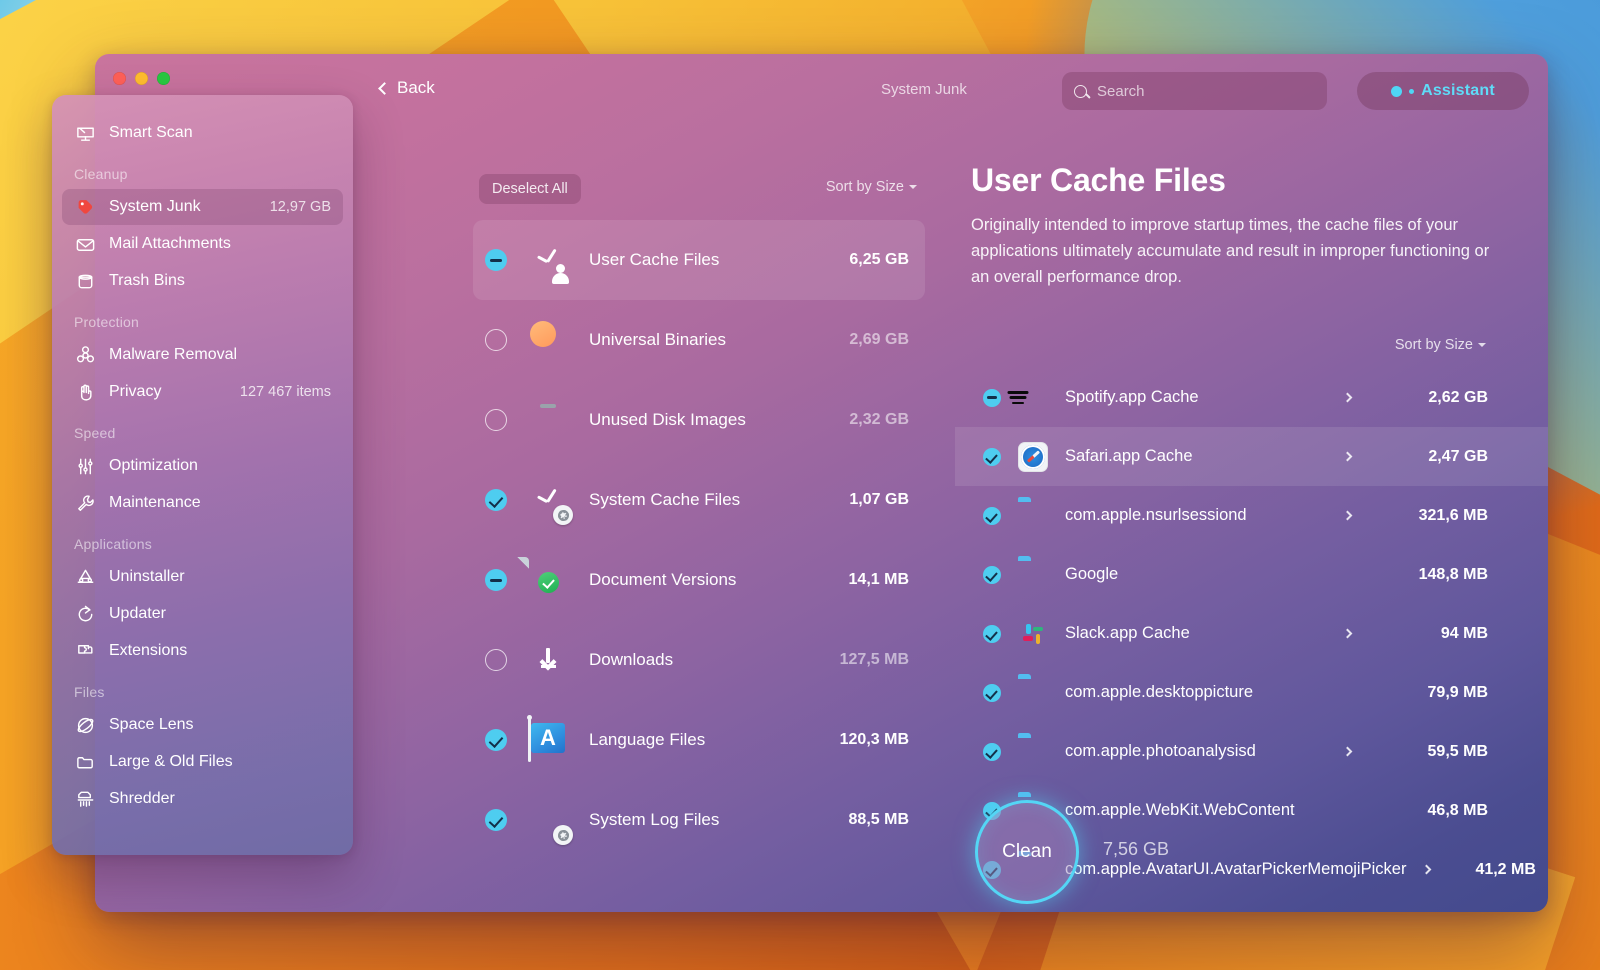 The width and height of the screenshot is (1600, 970). I want to click on search-input, so click(1206, 91).